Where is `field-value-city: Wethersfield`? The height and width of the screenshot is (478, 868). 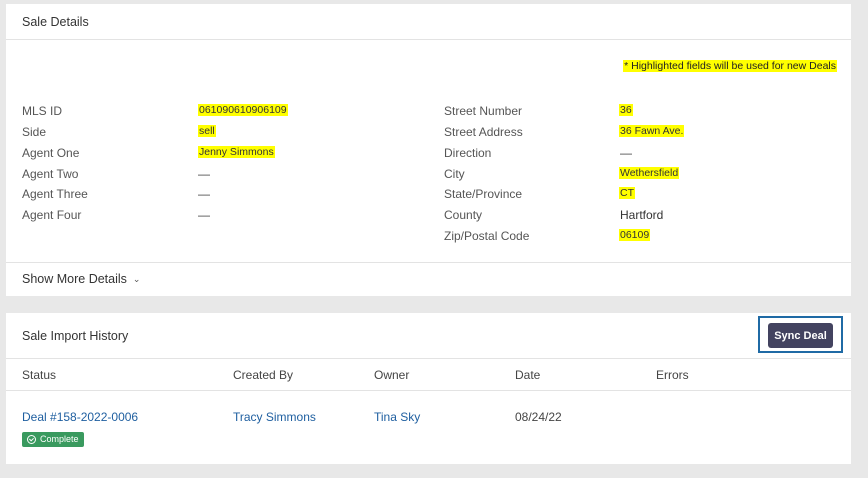 field-value-city: Wethersfield is located at coordinates (649, 173).